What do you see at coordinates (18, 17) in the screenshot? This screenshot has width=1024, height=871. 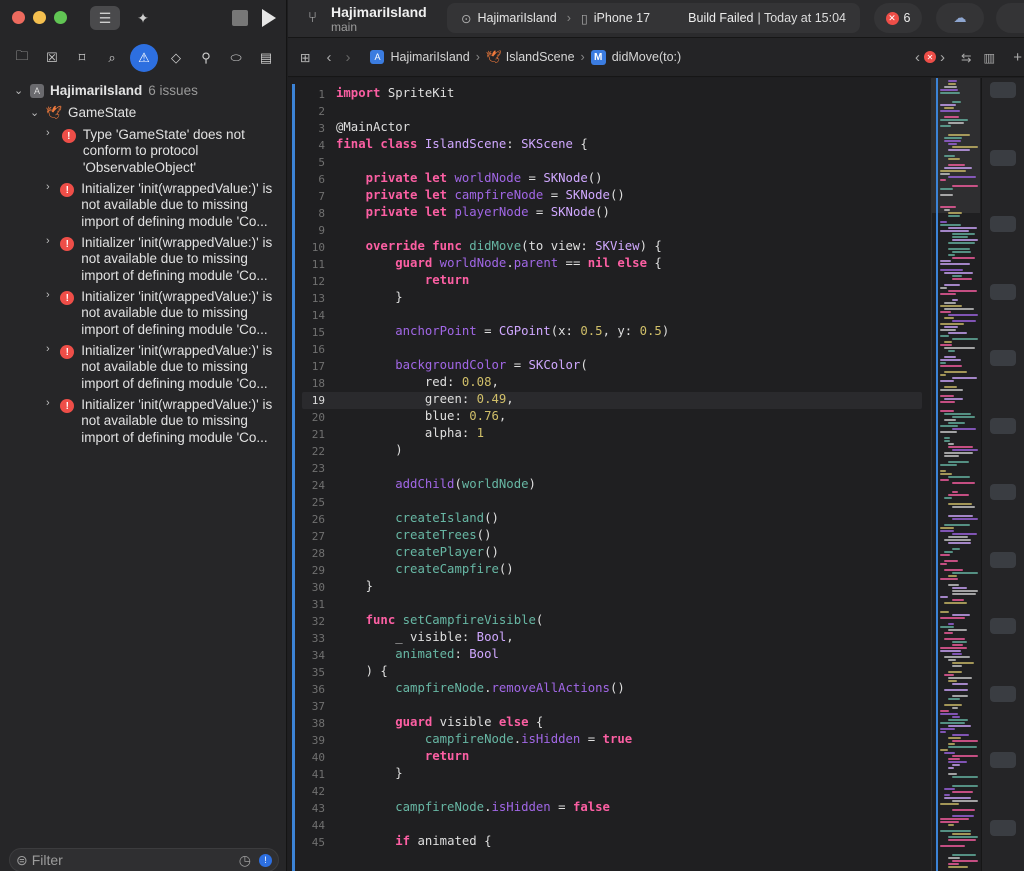 I see `close-window-button` at bounding box center [18, 17].